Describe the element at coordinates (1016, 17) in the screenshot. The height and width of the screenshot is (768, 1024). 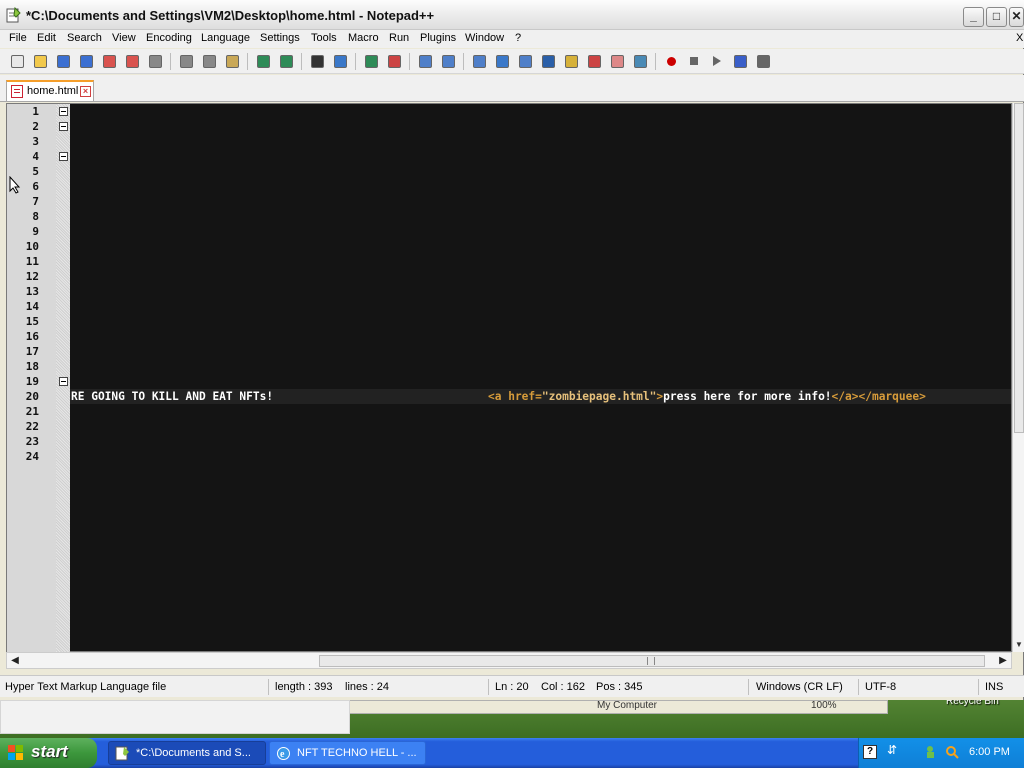
I see `close-button: ✕` at that location.